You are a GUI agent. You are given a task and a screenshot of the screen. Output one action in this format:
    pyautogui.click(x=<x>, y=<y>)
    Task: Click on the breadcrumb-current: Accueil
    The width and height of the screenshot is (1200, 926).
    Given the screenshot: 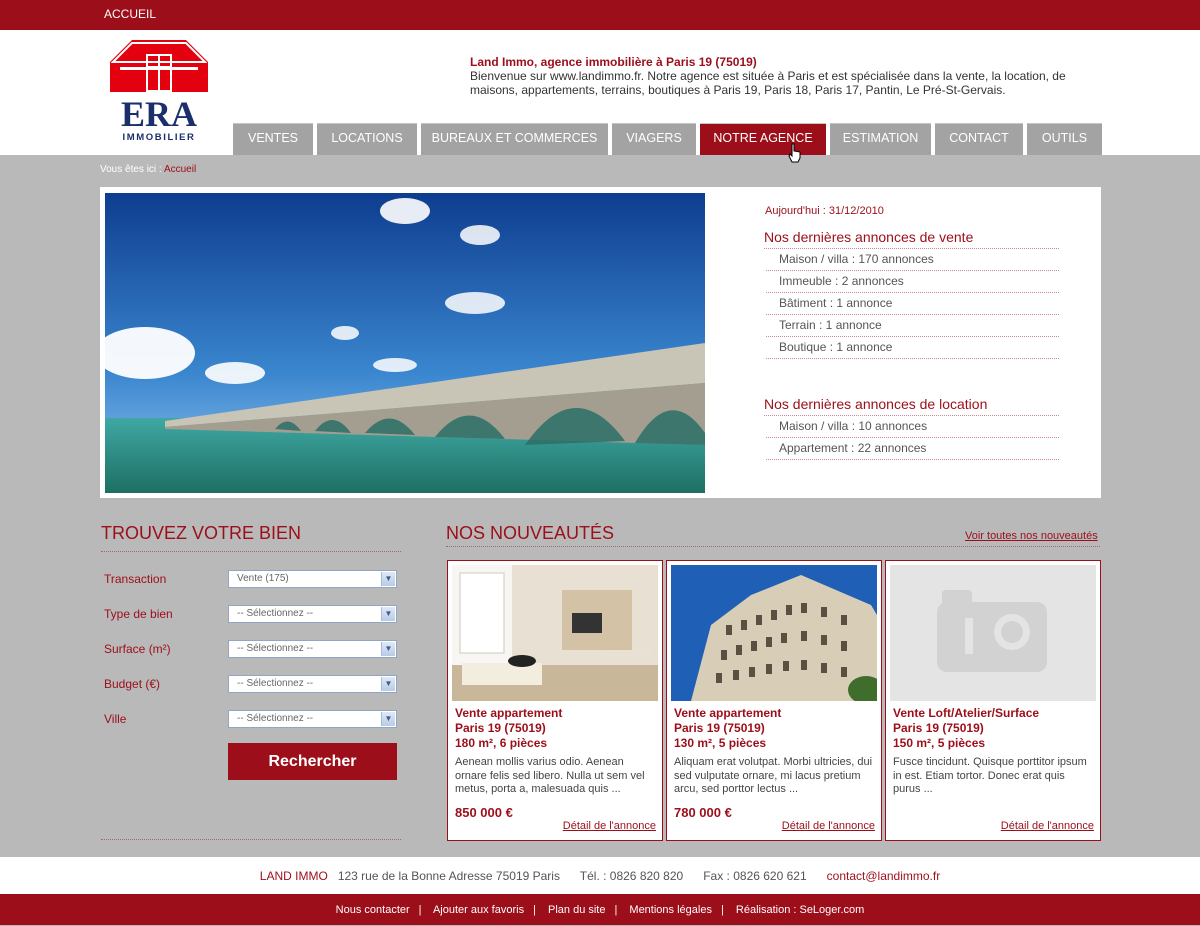 What is the action you would take?
    pyautogui.click(x=180, y=169)
    